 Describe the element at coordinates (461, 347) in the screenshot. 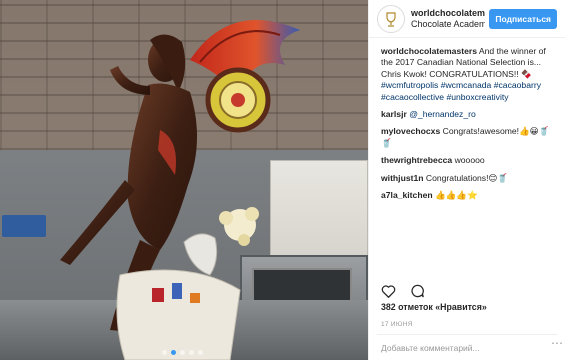

I see `add-comment-input` at that location.